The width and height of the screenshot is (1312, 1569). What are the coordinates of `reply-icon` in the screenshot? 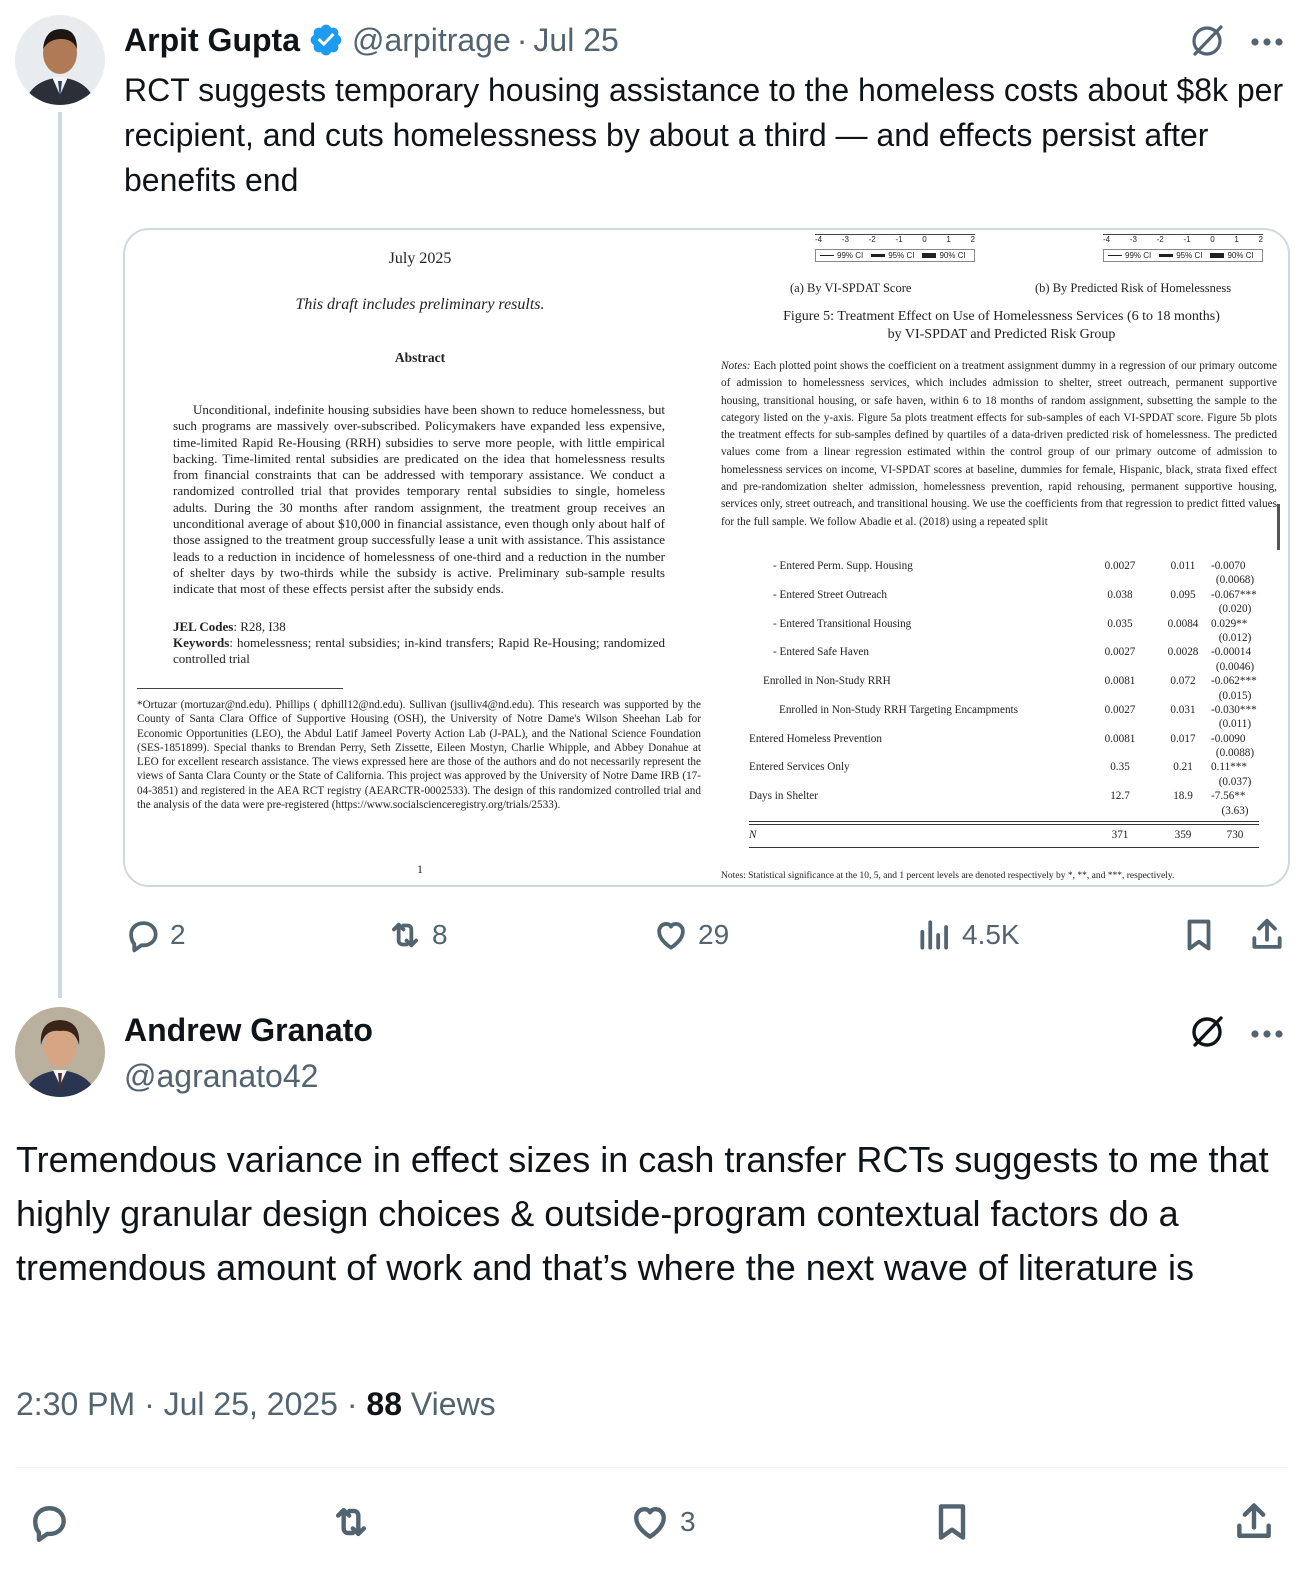 It's located at (143, 937).